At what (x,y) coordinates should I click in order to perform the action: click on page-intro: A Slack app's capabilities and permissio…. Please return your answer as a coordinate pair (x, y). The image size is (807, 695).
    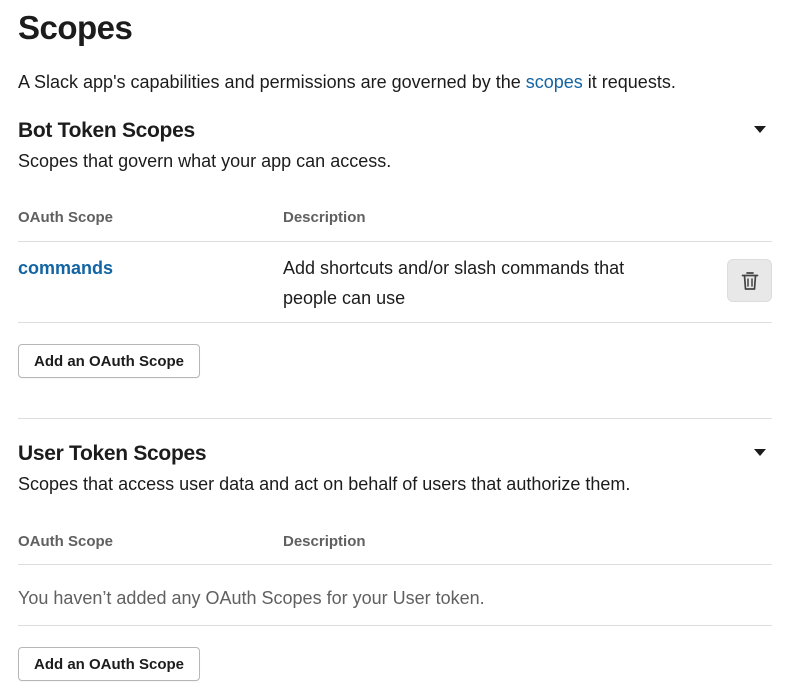
    Looking at the image, I should click on (347, 82).